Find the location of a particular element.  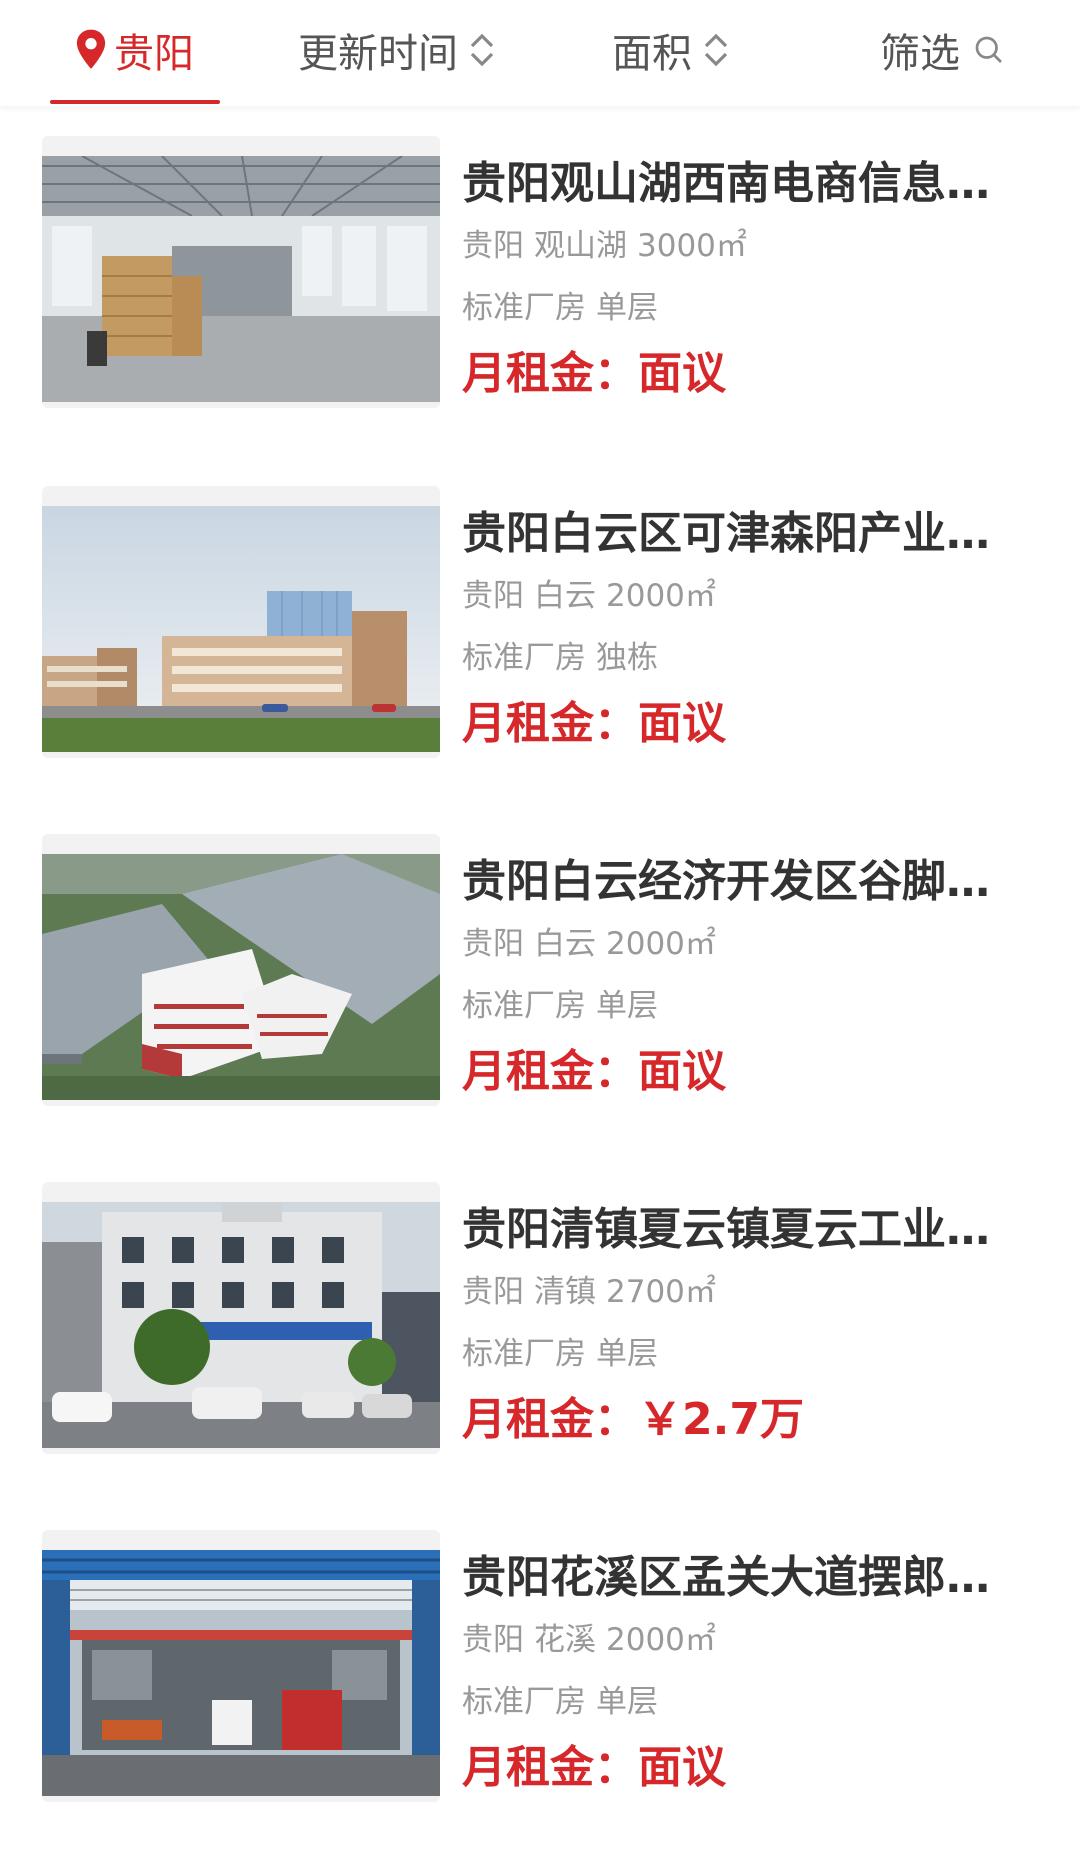

property-floors: 独栋 is located at coordinates (627, 658).